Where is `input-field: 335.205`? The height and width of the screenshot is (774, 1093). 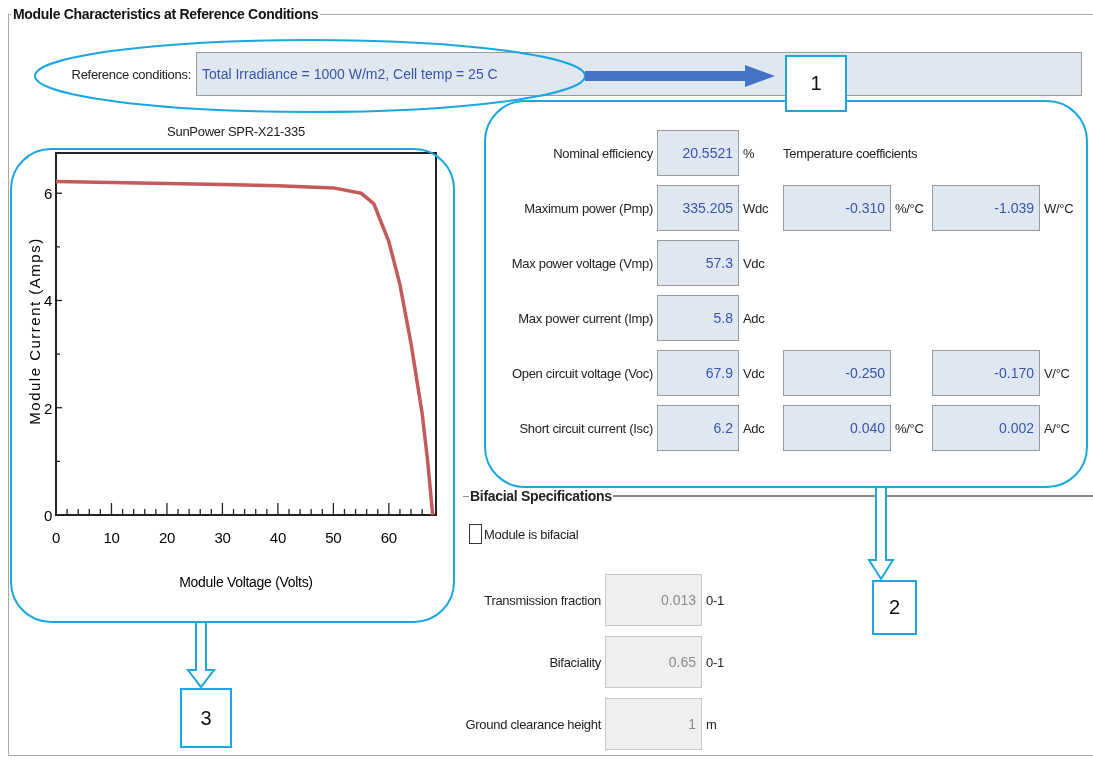 input-field: 335.205 is located at coordinates (698, 208).